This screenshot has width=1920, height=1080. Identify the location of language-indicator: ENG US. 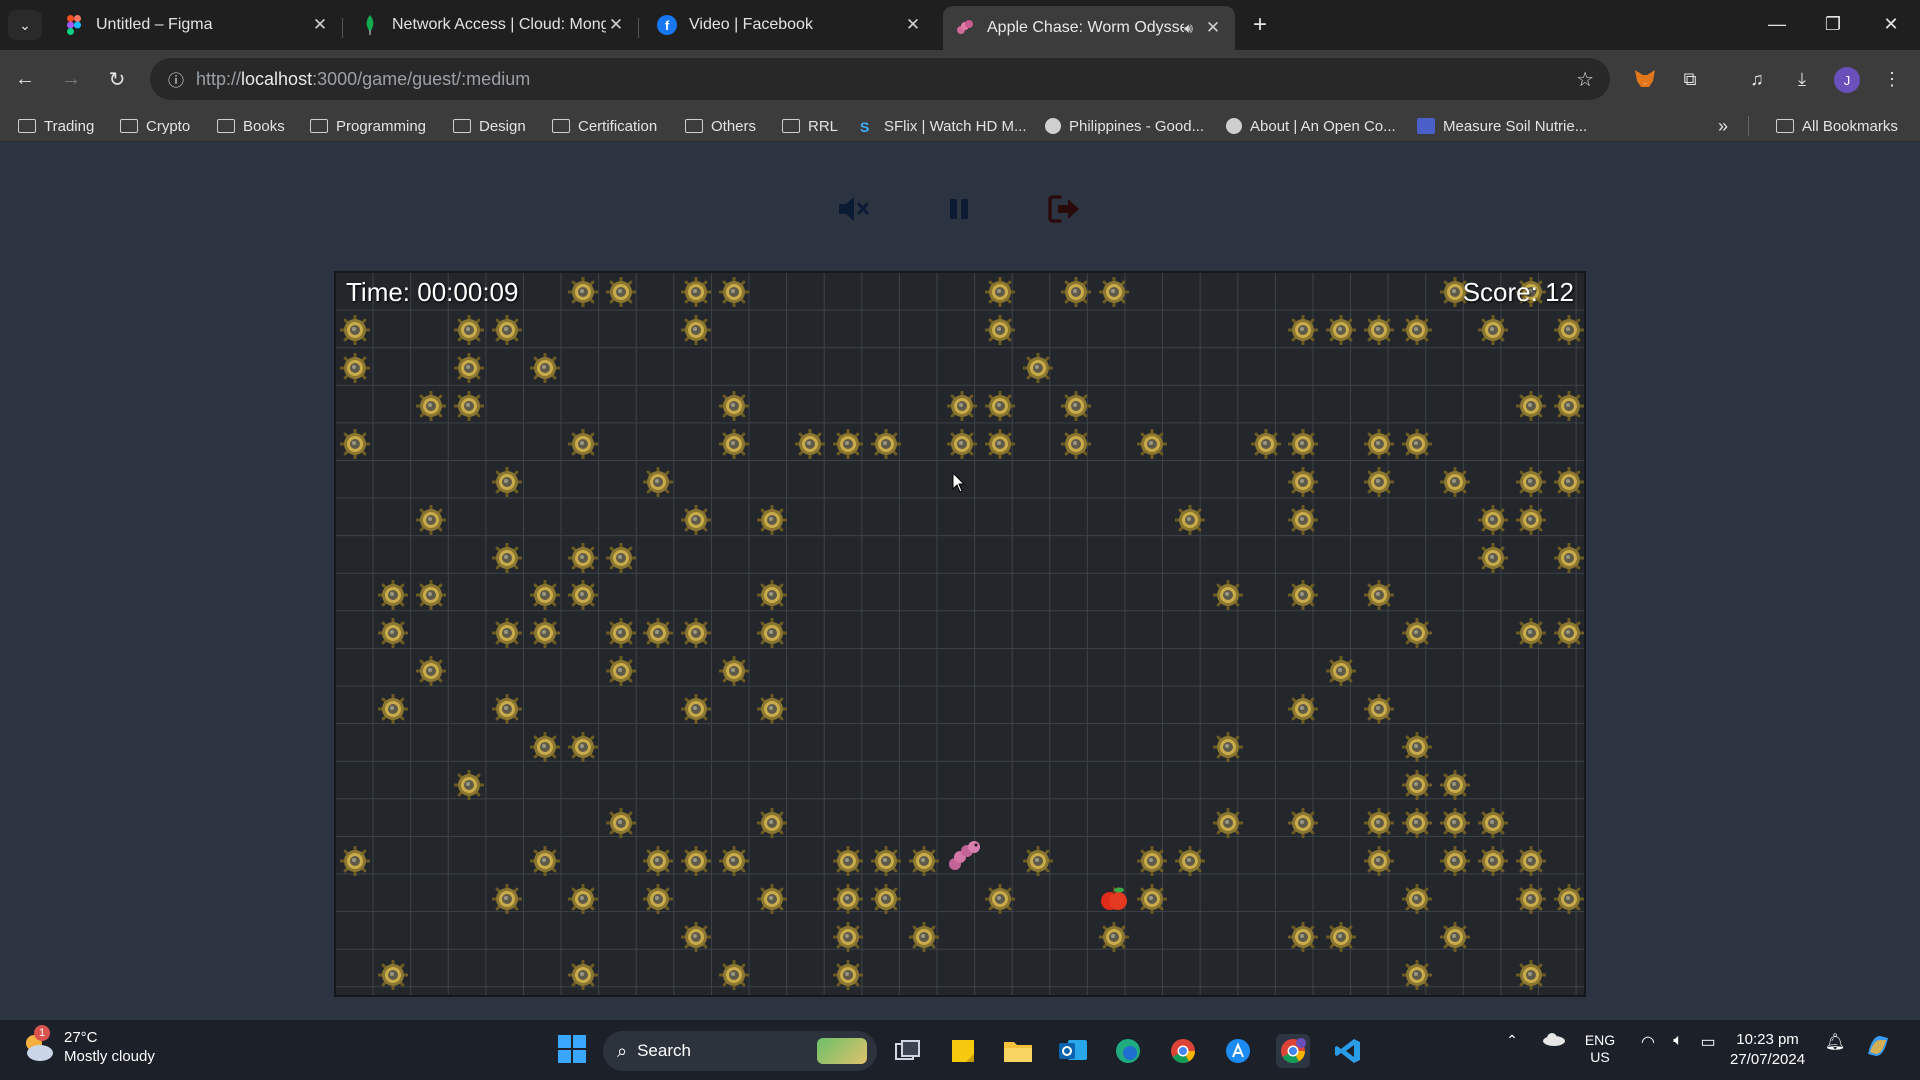
(1600, 1049).